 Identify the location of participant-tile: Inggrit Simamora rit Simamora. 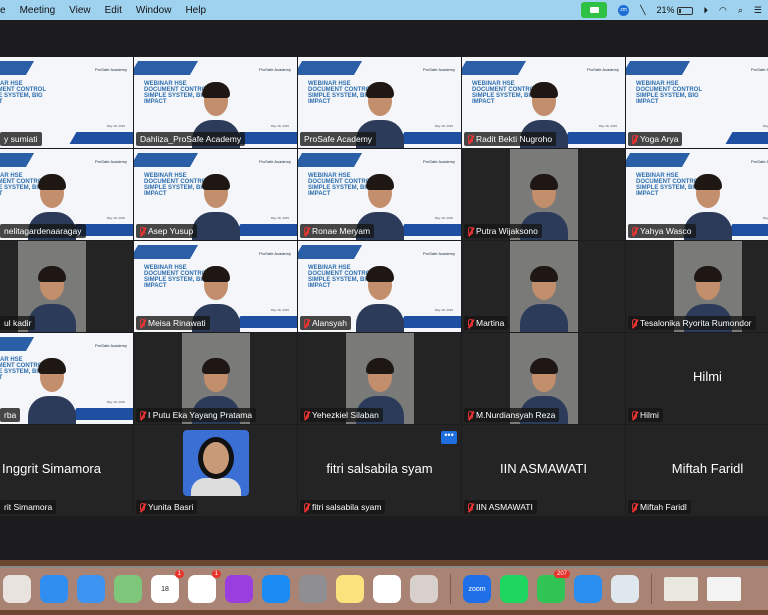
(66, 470).